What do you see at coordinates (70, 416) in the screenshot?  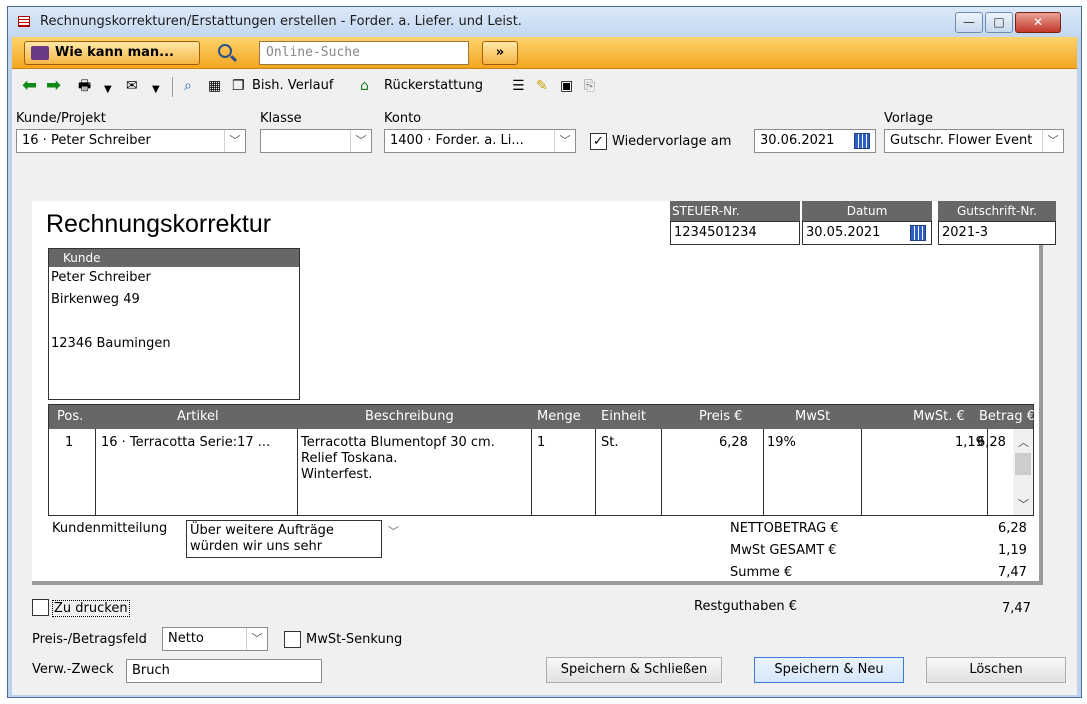 I see `column-header: Pos.` at bounding box center [70, 416].